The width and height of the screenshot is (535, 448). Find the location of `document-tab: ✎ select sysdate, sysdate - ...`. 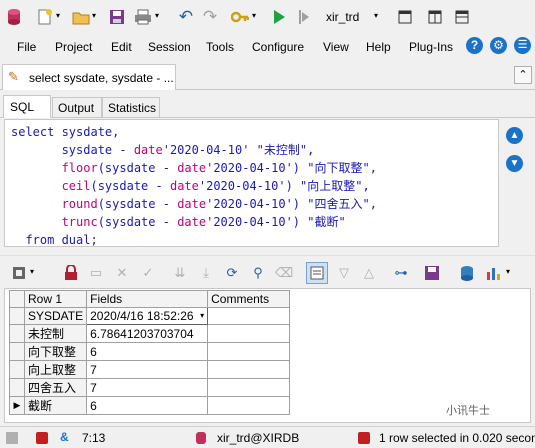

document-tab: ✎ select sysdate, sysdate - ... is located at coordinates (89, 77).